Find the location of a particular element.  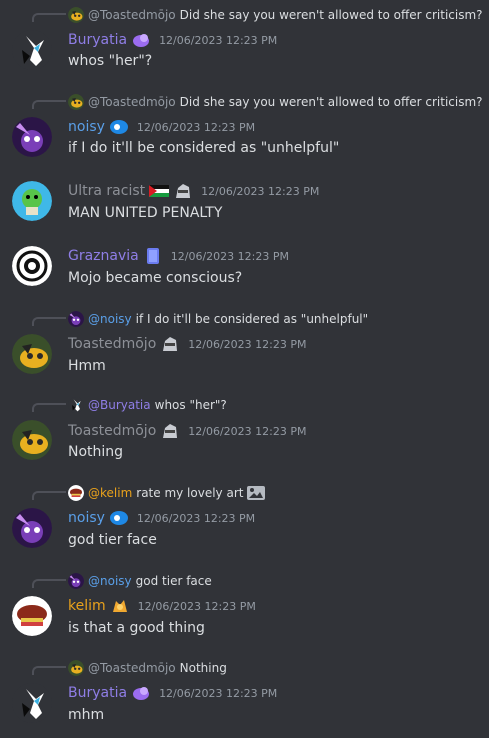

message-header: Ultra racist 12/06/2023 12:23 PM is located at coordinates (193, 191).